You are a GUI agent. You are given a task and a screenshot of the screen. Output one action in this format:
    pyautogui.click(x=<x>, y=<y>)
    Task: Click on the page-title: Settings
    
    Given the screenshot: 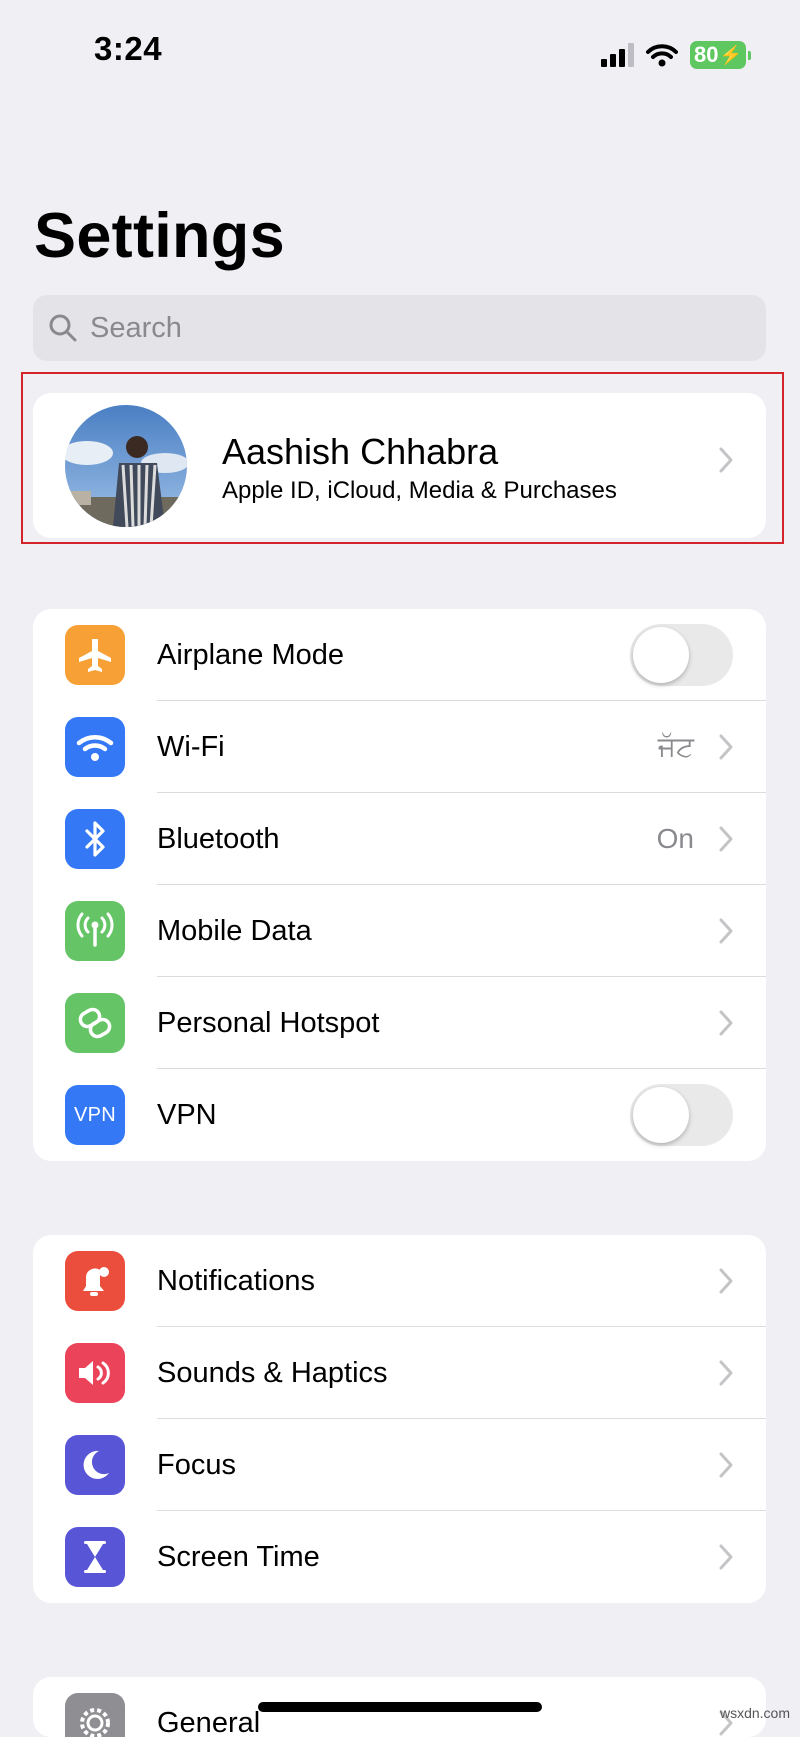 What is the action you would take?
    pyautogui.click(x=159, y=236)
    